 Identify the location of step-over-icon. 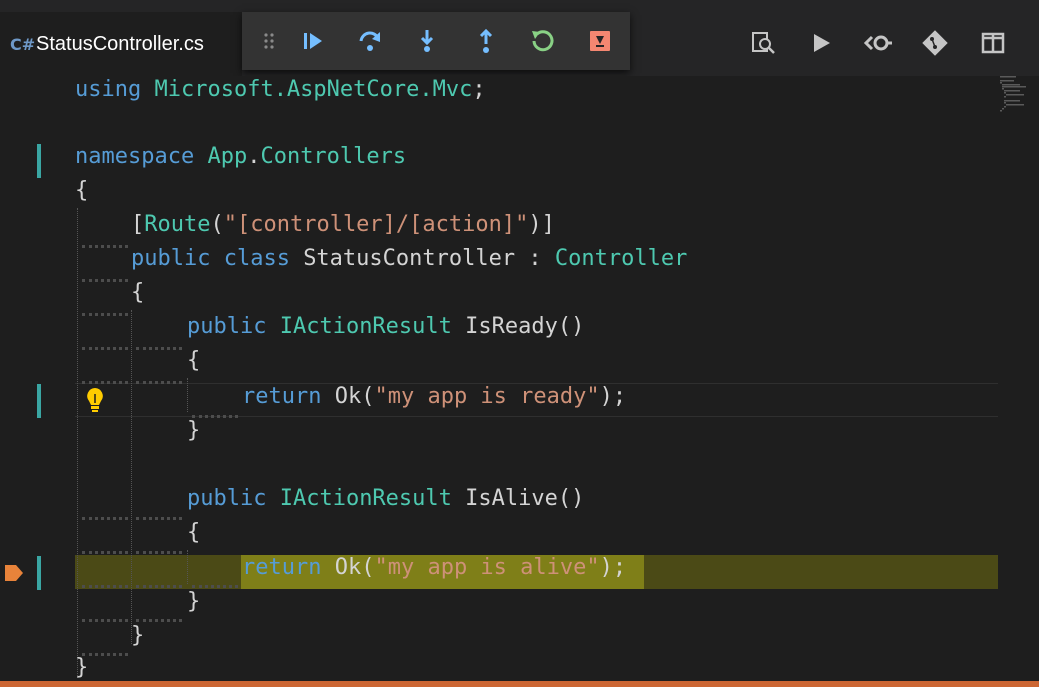
(370, 41).